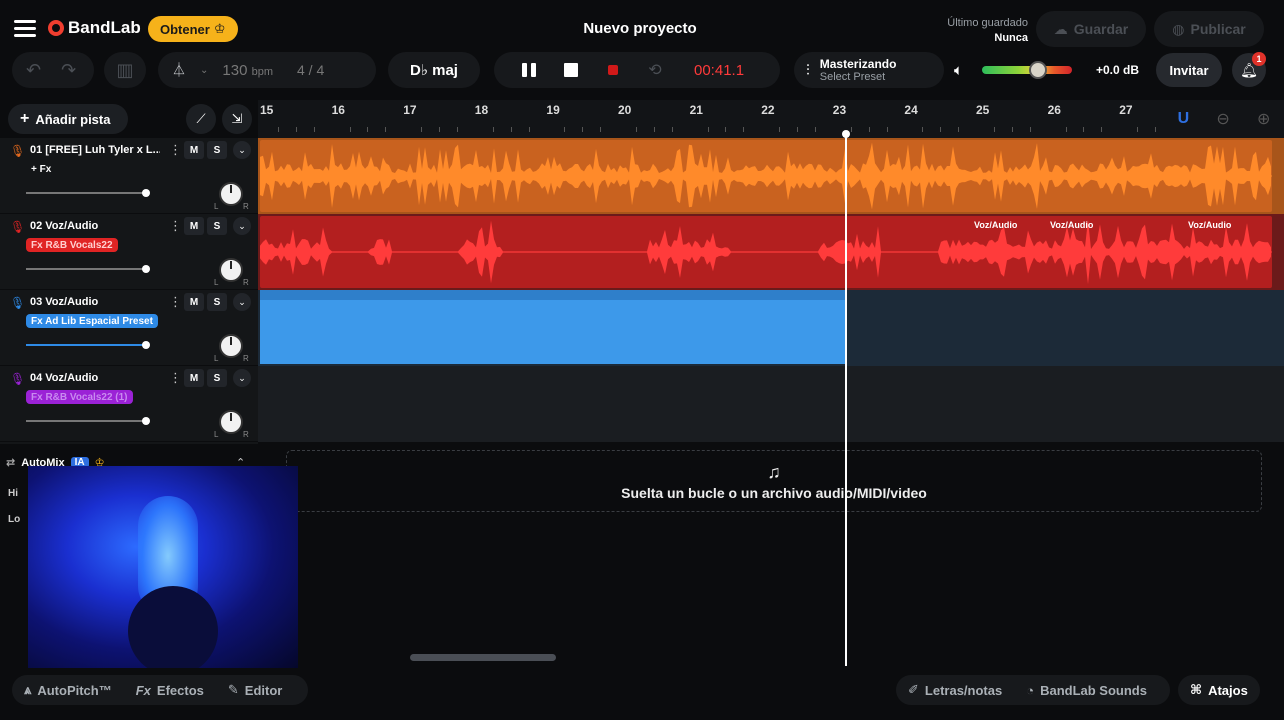 The width and height of the screenshot is (1284, 720). What do you see at coordinates (1027, 70) in the screenshot?
I see `master-volume-slider` at bounding box center [1027, 70].